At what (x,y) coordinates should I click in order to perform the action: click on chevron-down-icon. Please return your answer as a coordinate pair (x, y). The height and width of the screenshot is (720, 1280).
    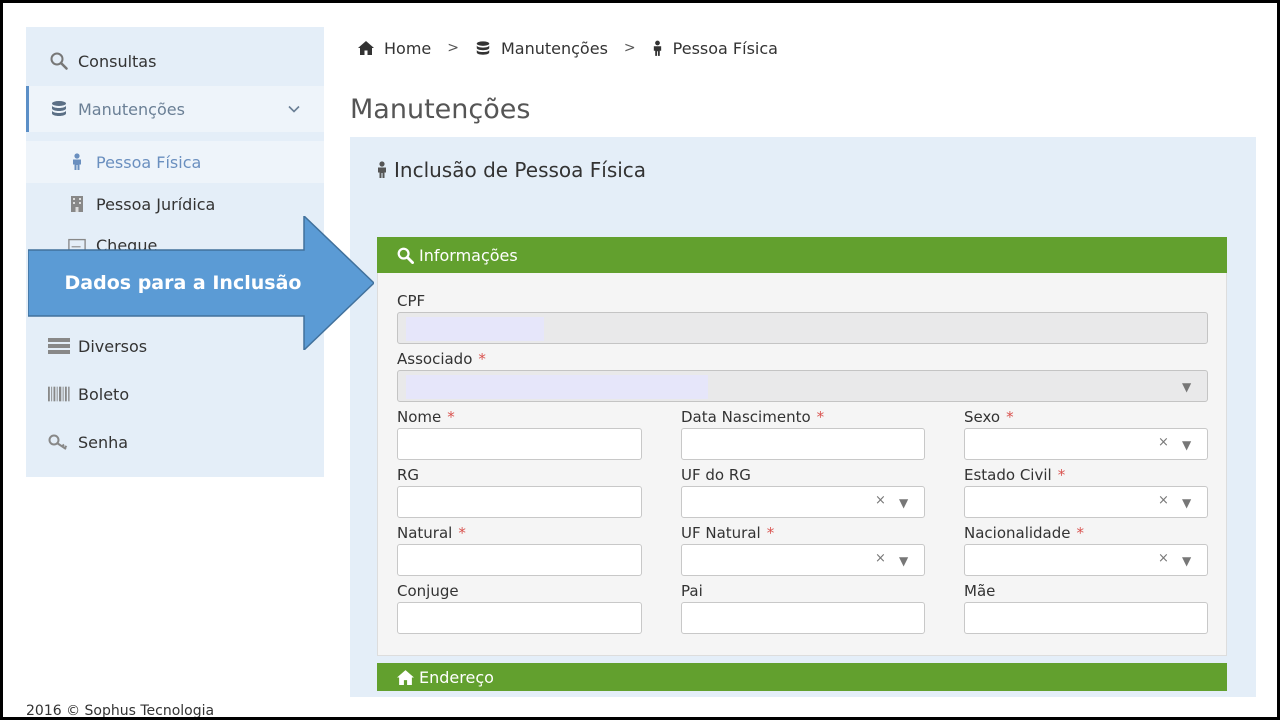
    Looking at the image, I should click on (294, 109).